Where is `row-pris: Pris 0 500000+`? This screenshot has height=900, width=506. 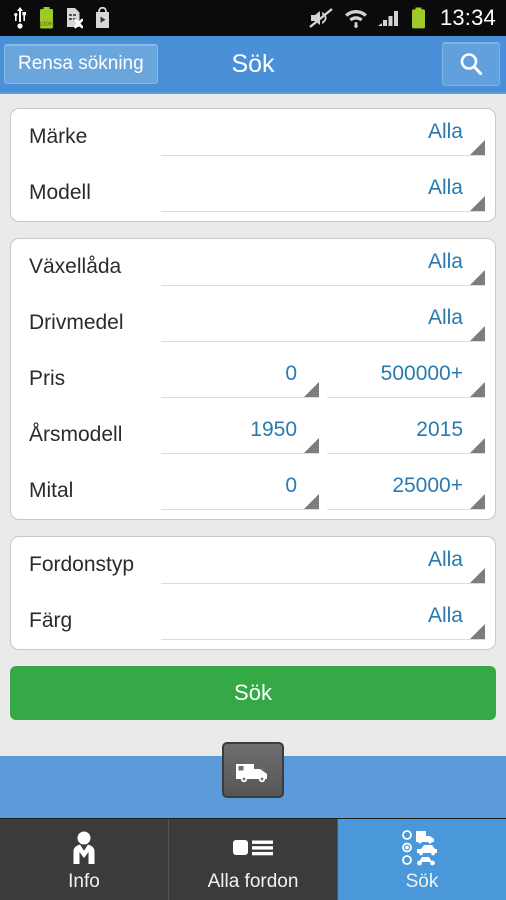 row-pris: Pris 0 500000+ is located at coordinates (253, 379).